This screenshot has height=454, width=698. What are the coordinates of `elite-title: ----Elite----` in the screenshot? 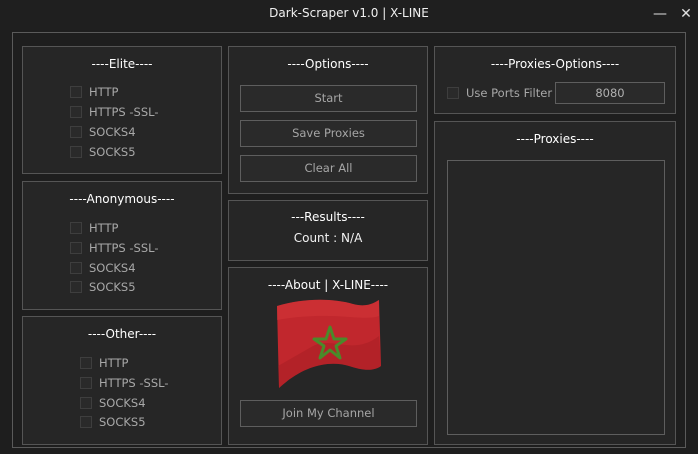 It's located at (122, 64).